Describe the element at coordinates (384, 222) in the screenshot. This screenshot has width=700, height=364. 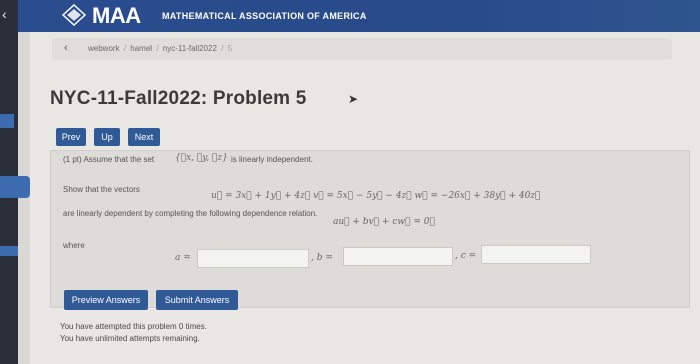
I see `relation-math: au⃗ + bv⃗ + cw⃗ = 0⃗` at that location.